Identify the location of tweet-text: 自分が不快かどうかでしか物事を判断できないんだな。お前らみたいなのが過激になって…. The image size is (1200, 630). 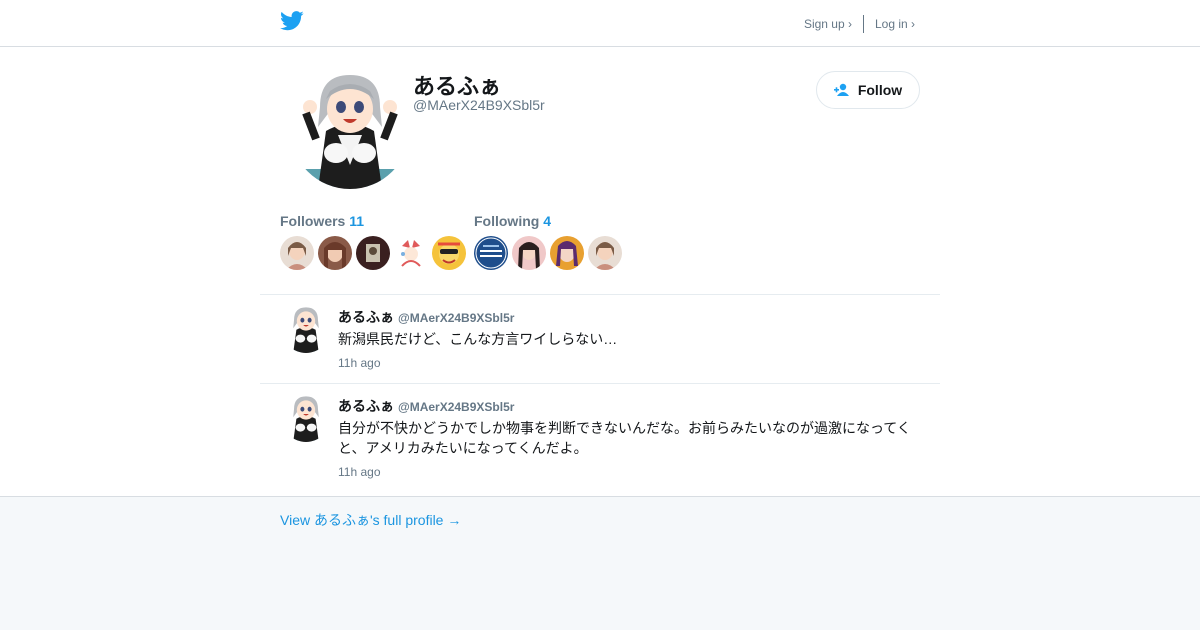
(624, 438).